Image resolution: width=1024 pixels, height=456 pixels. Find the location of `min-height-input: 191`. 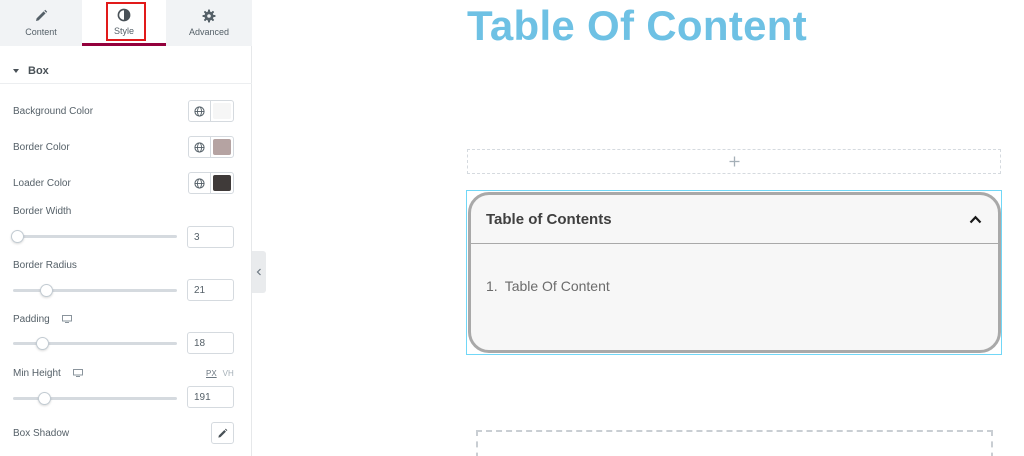

min-height-input: 191 is located at coordinates (210, 397).